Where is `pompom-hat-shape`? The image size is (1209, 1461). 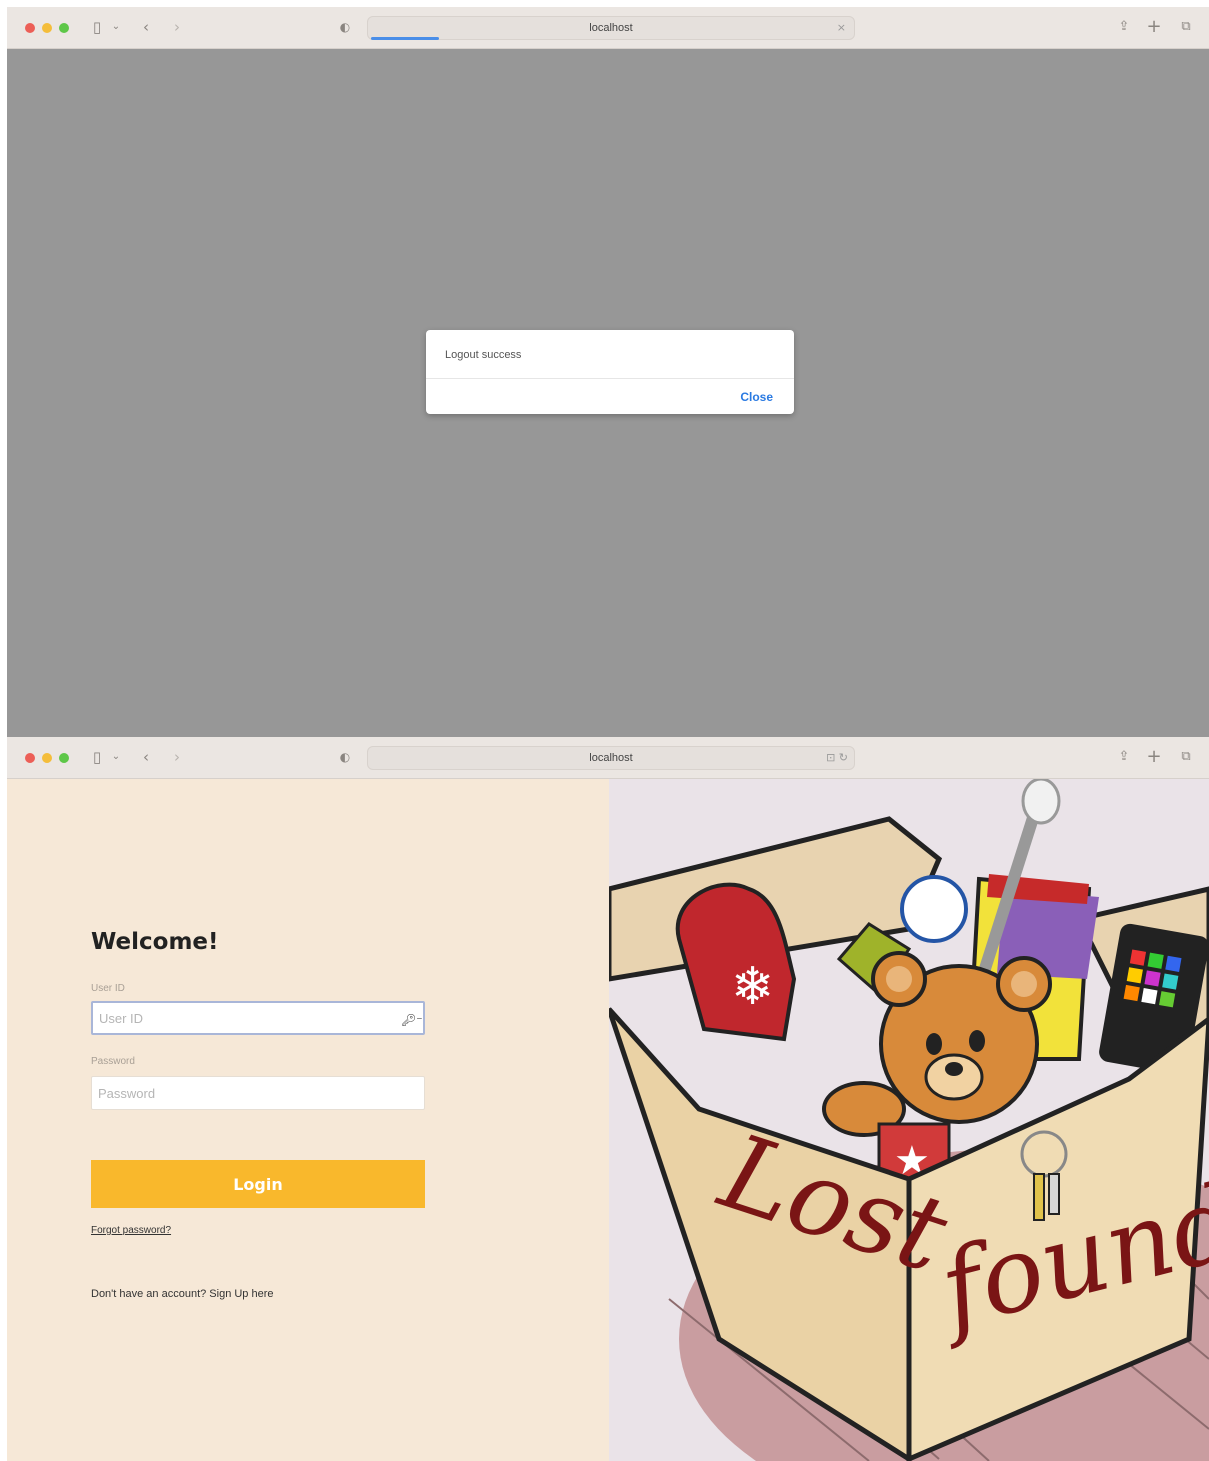 pompom-hat-shape is located at coordinates (934, 909).